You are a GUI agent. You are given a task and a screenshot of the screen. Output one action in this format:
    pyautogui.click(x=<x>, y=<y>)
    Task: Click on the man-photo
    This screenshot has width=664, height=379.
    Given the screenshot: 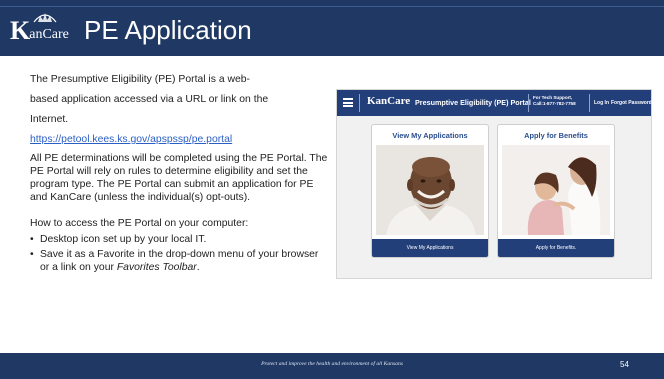 What is the action you would take?
    pyautogui.click(x=430, y=190)
    